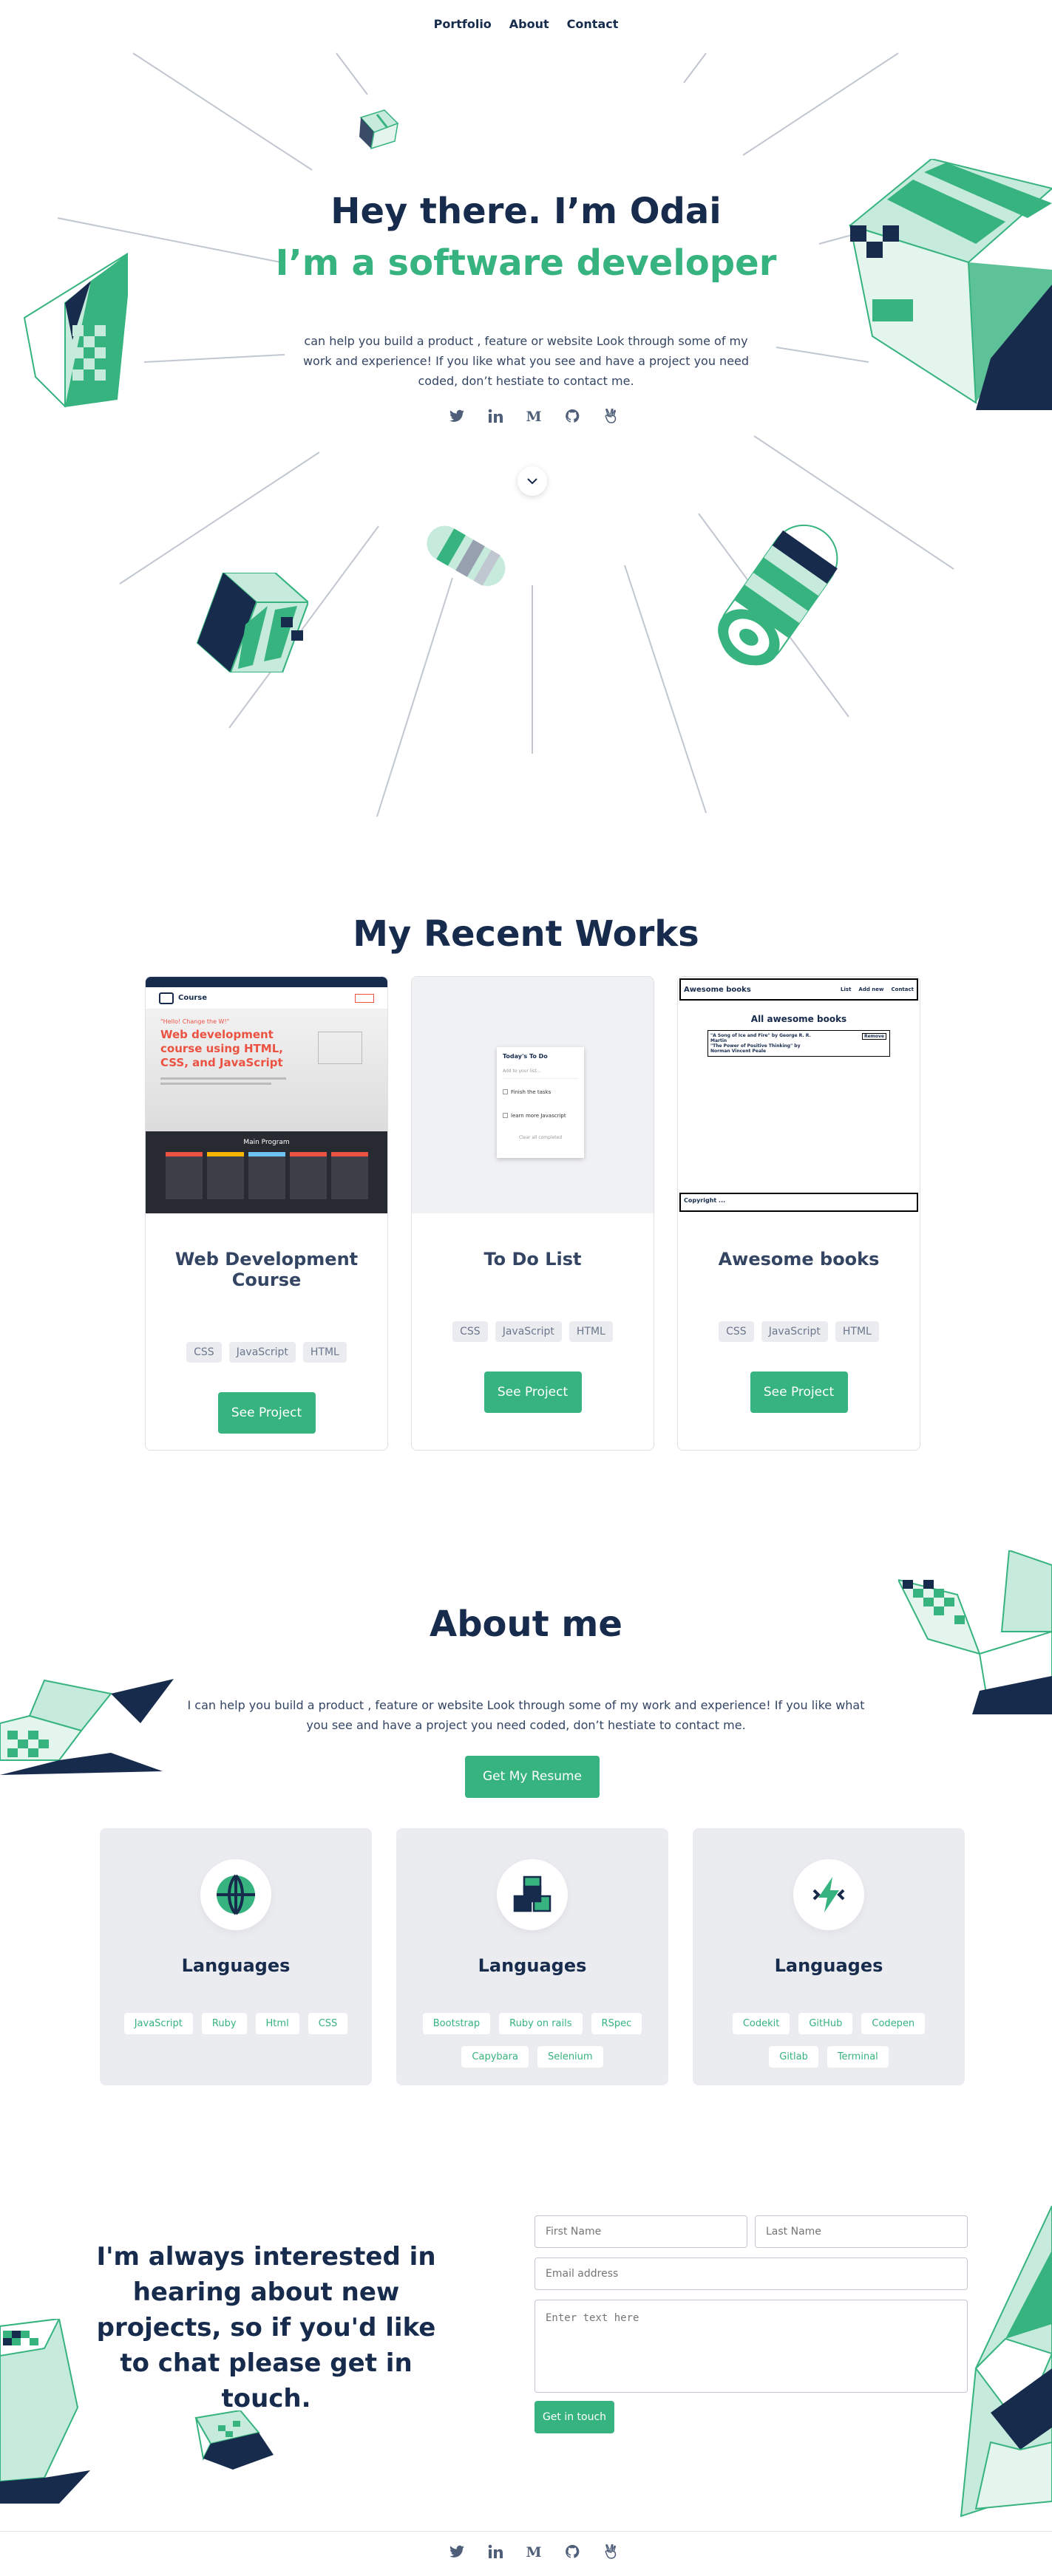 The height and width of the screenshot is (2576, 1052). I want to click on scroll-down-button, so click(532, 481).